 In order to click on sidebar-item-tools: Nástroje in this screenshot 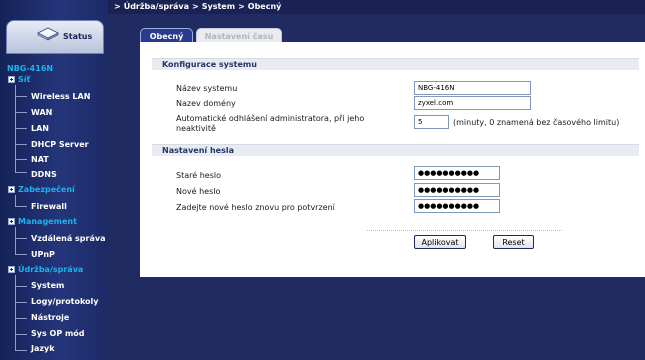, I will do `click(50, 317)`.